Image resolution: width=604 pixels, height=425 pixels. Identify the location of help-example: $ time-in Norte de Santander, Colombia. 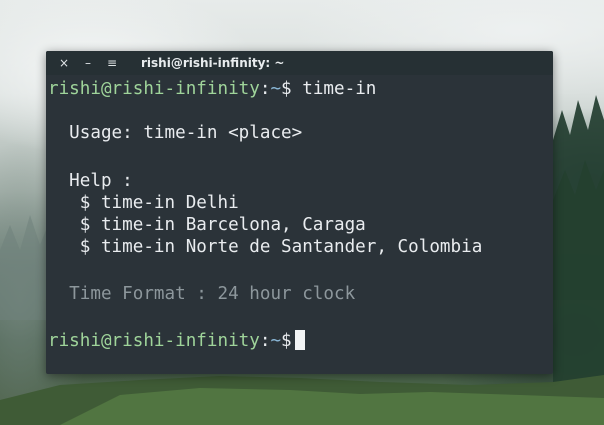
(265, 247).